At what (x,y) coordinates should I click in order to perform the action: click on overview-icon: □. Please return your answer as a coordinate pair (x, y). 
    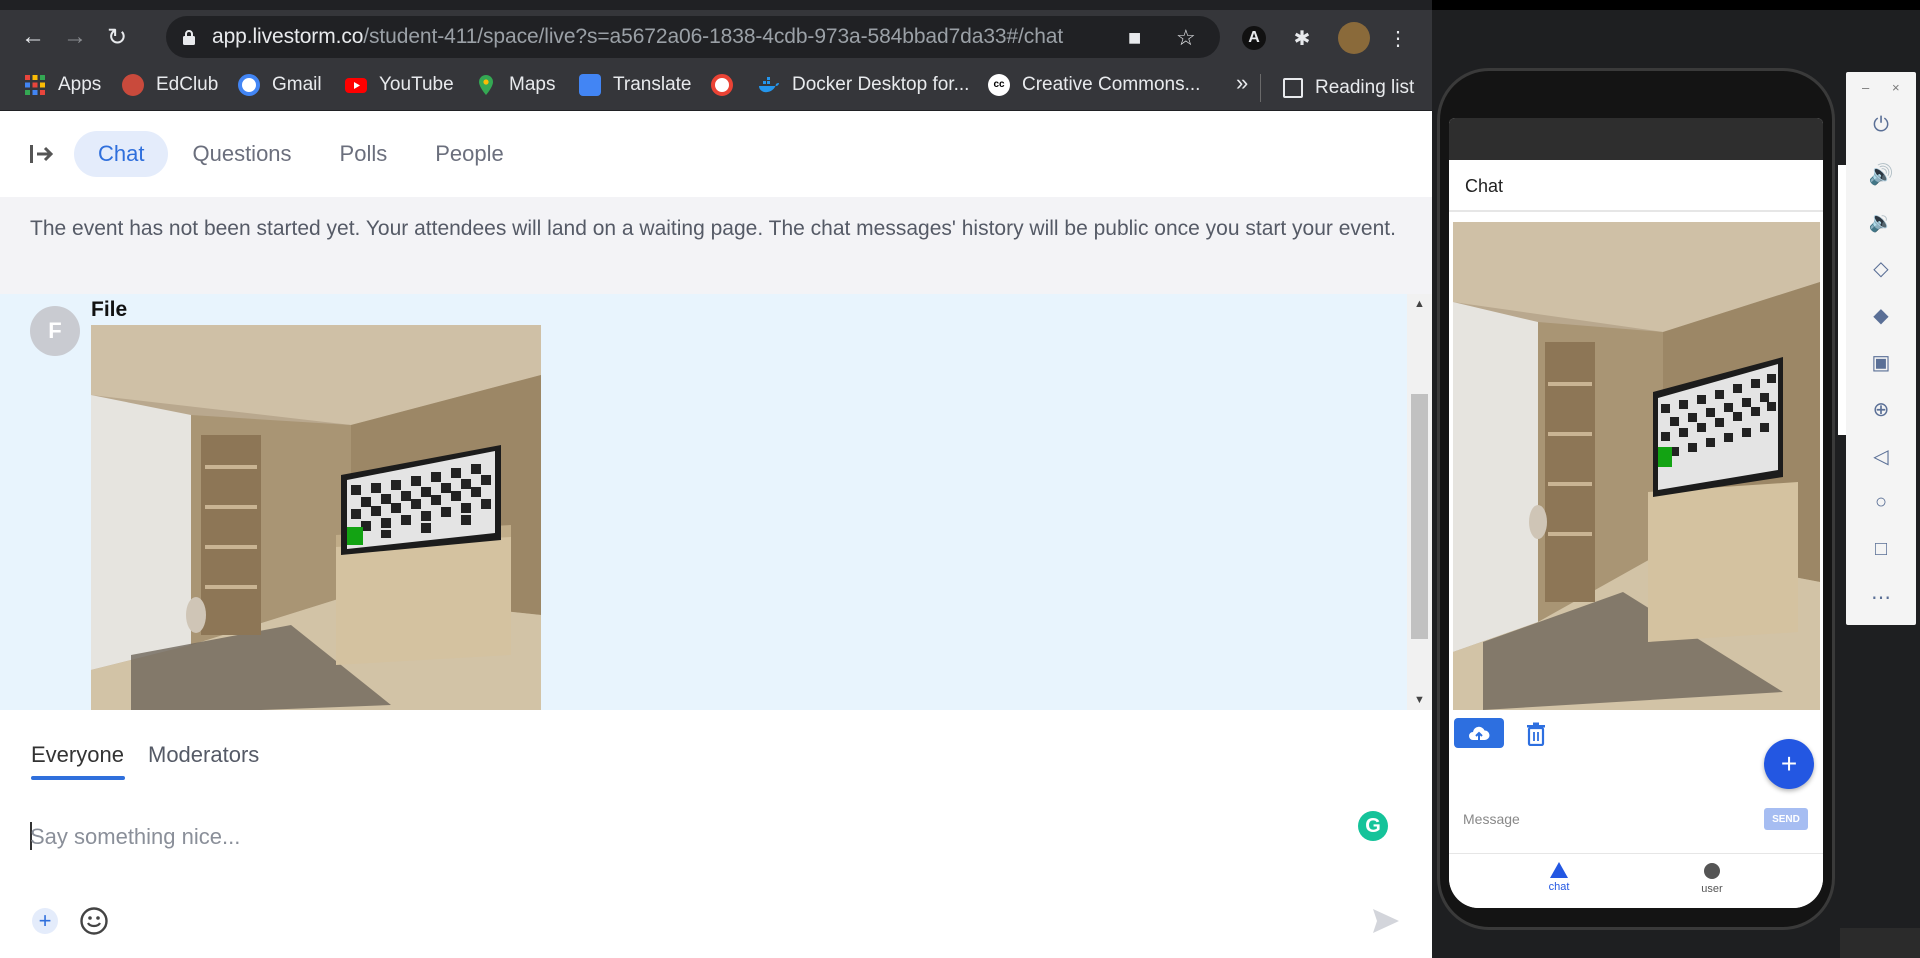
    Looking at the image, I should click on (1881, 551).